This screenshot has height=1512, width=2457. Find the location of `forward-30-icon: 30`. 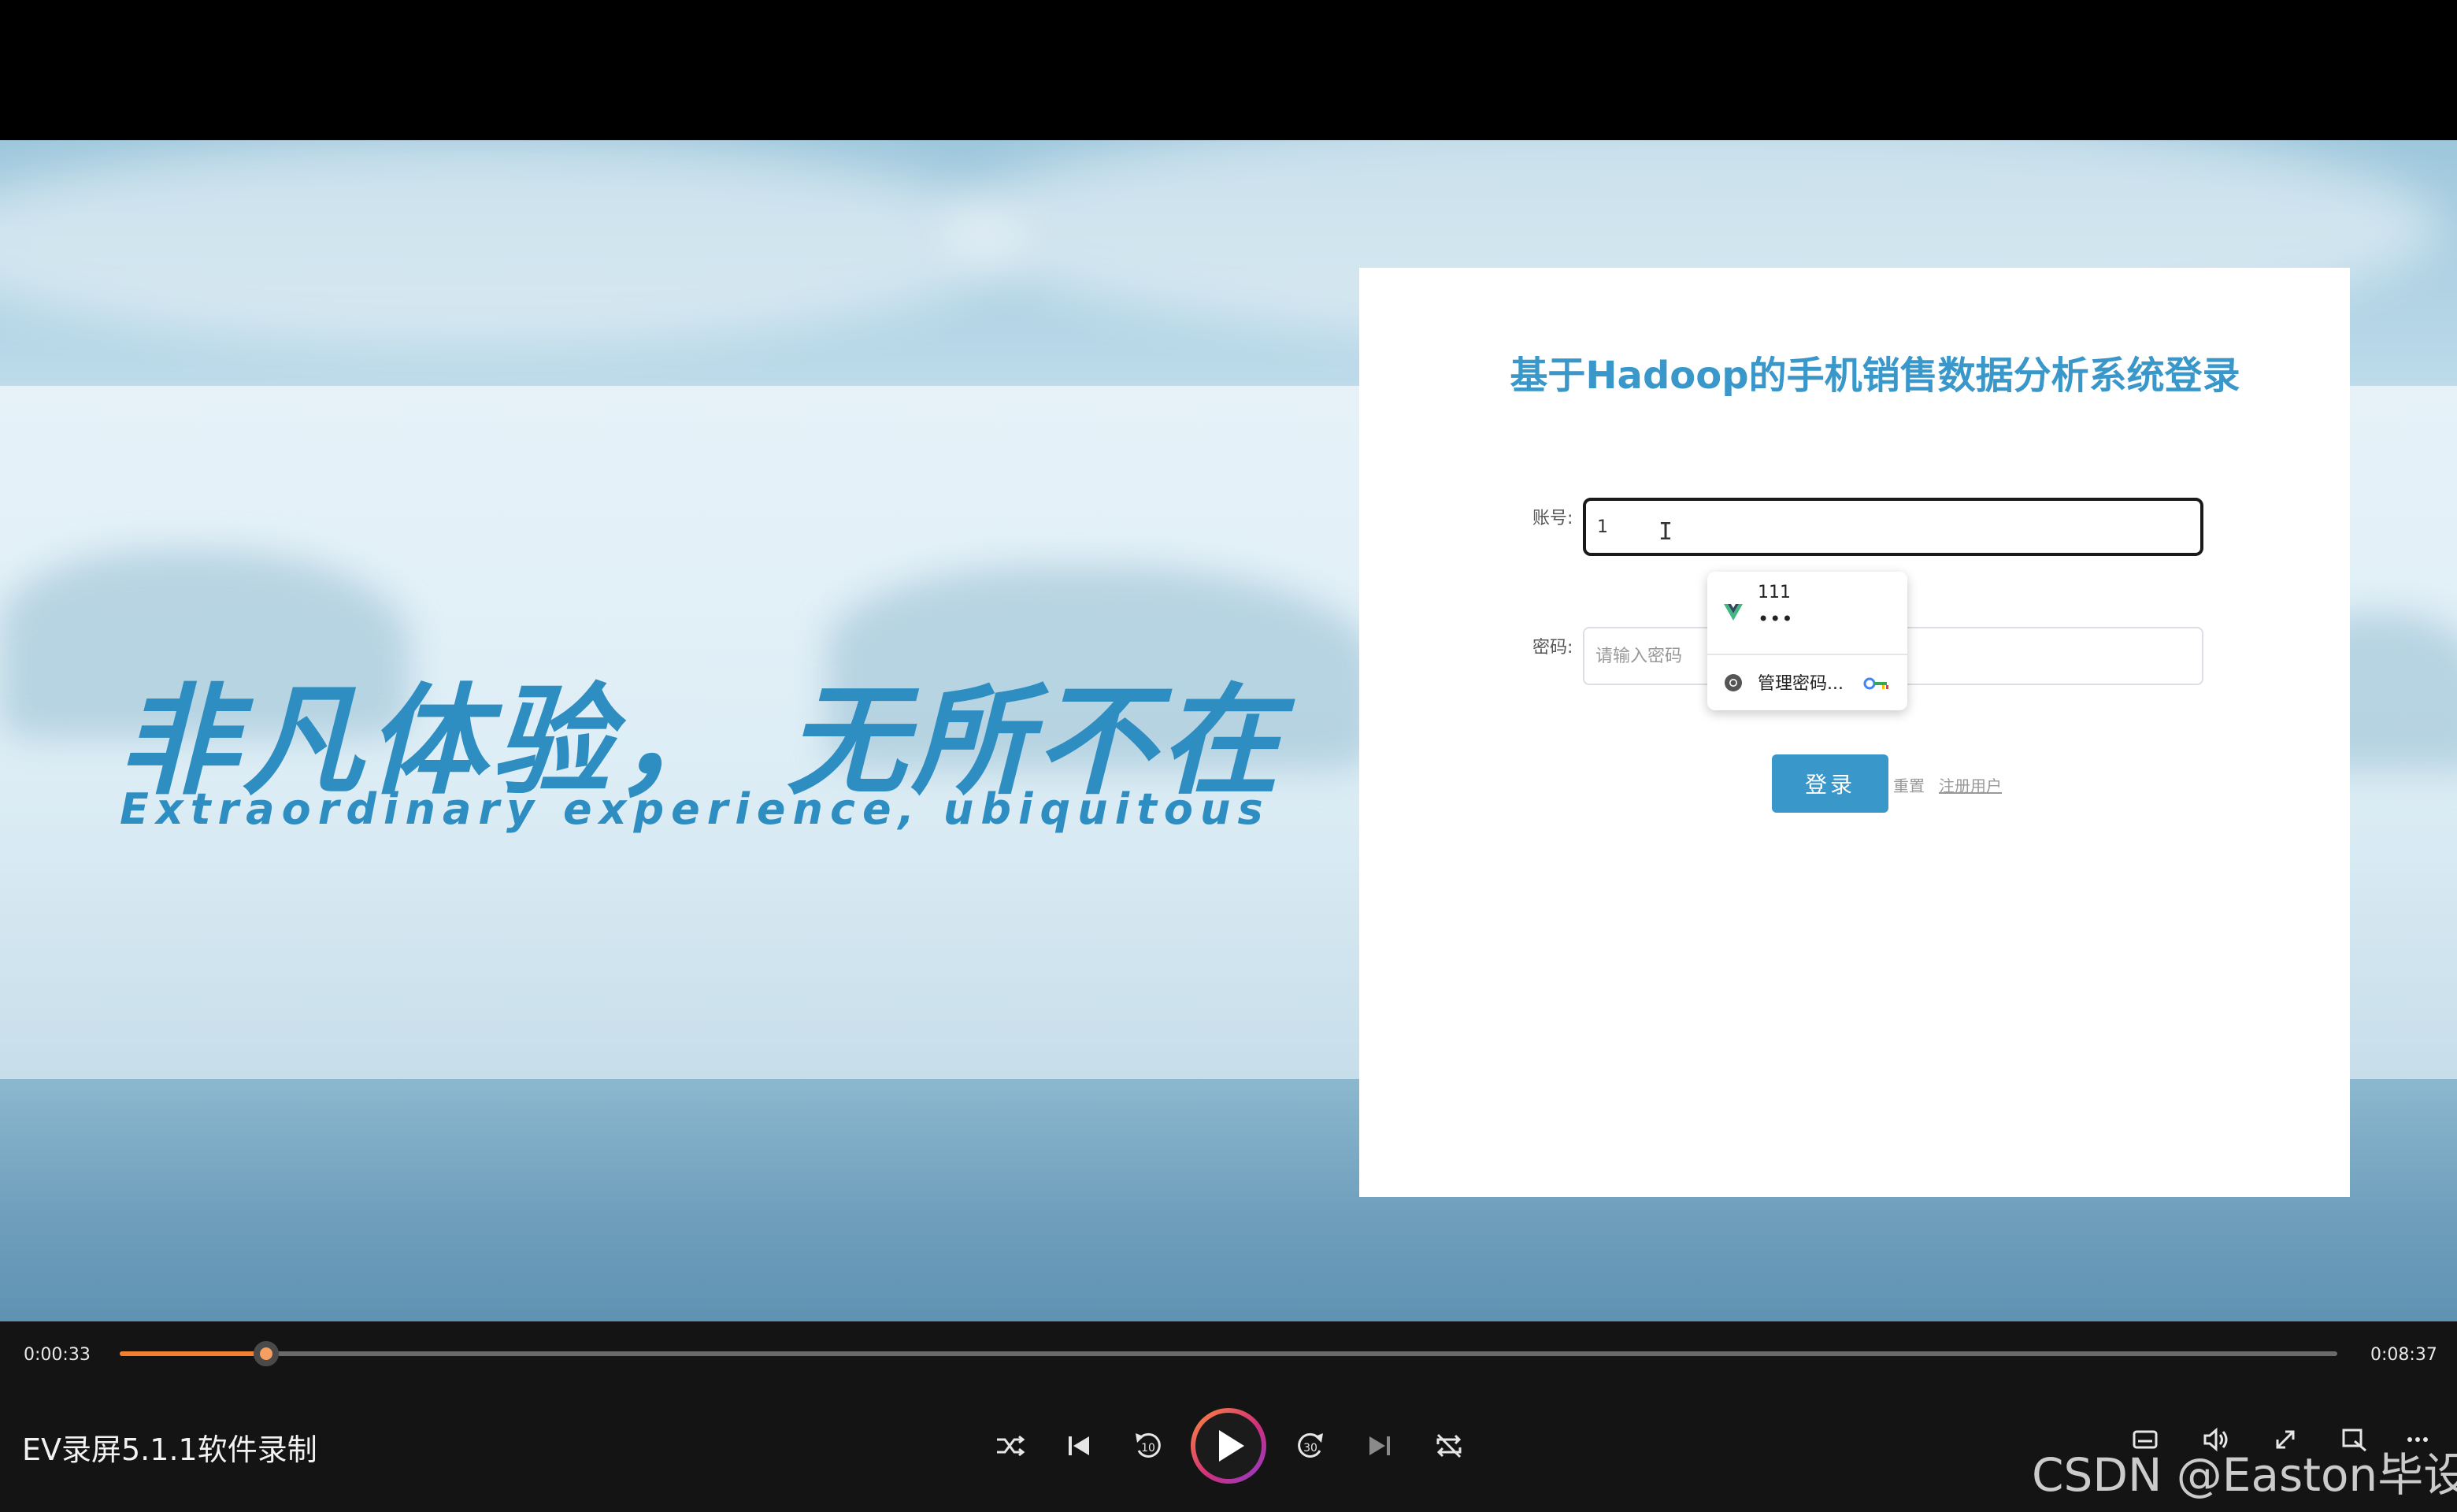

forward-30-icon: 30 is located at coordinates (1310, 1445).